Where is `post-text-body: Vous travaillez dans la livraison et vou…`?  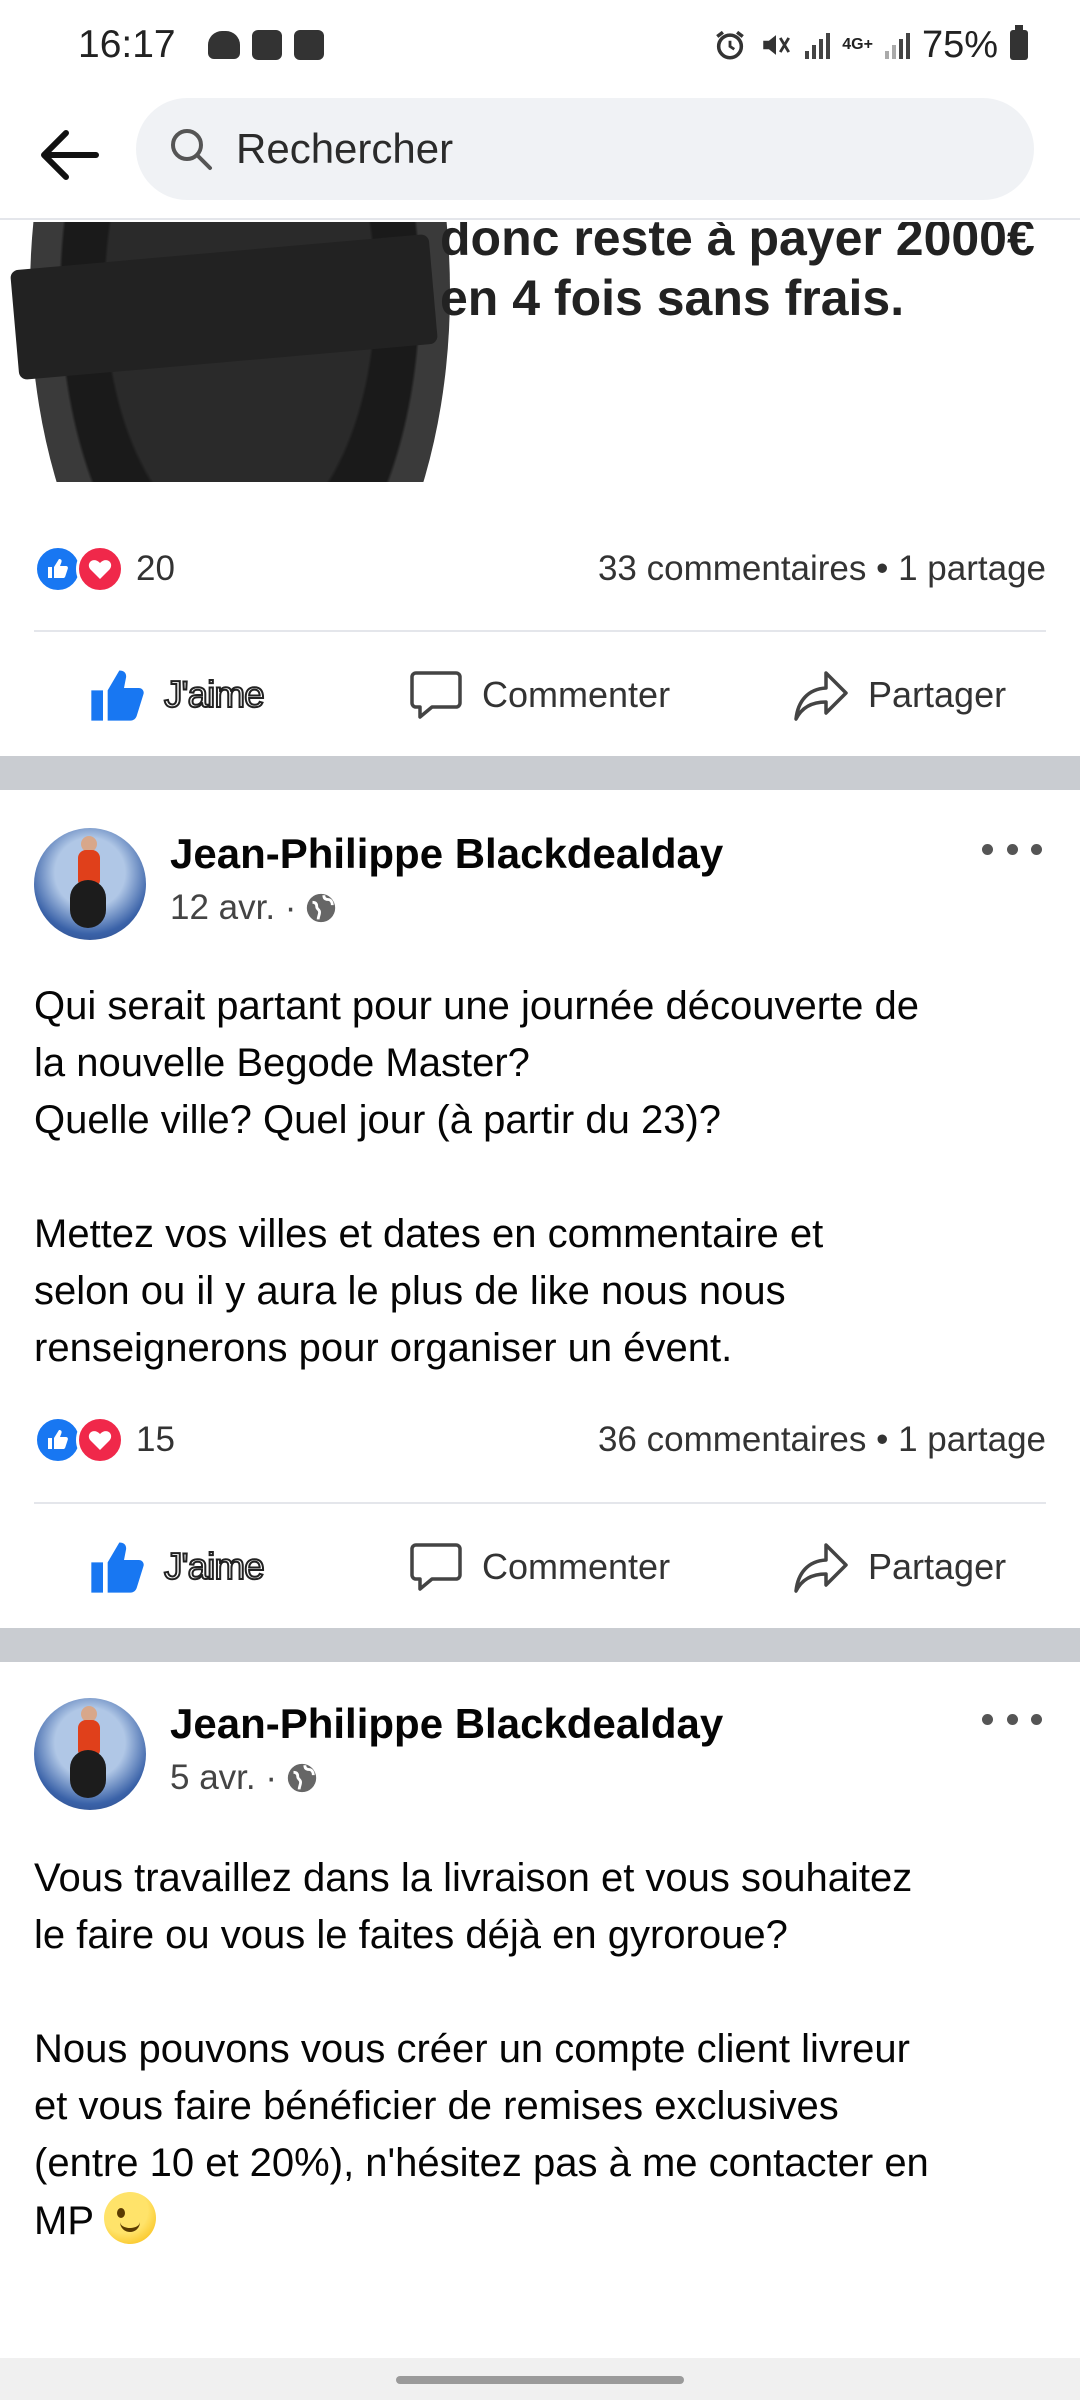
post-text-body: Vous travaillez dans la livraison et vou… is located at coordinates (481, 2049).